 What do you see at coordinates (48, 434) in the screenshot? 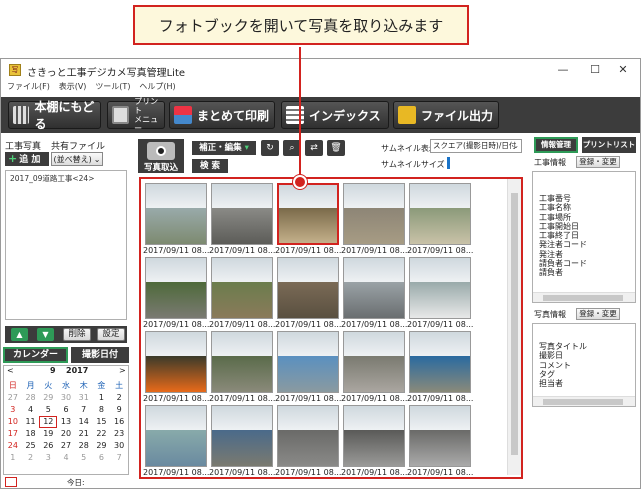
I see `calendar-day: 19` at bounding box center [48, 434].